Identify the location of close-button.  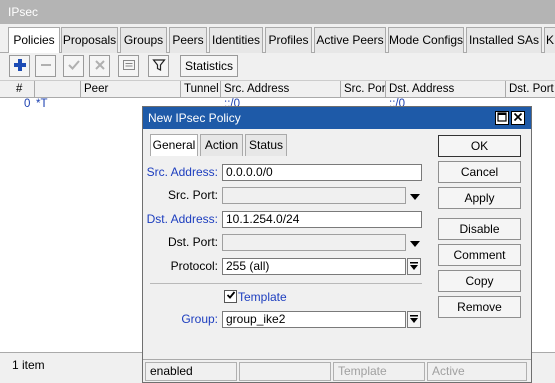
(518, 118).